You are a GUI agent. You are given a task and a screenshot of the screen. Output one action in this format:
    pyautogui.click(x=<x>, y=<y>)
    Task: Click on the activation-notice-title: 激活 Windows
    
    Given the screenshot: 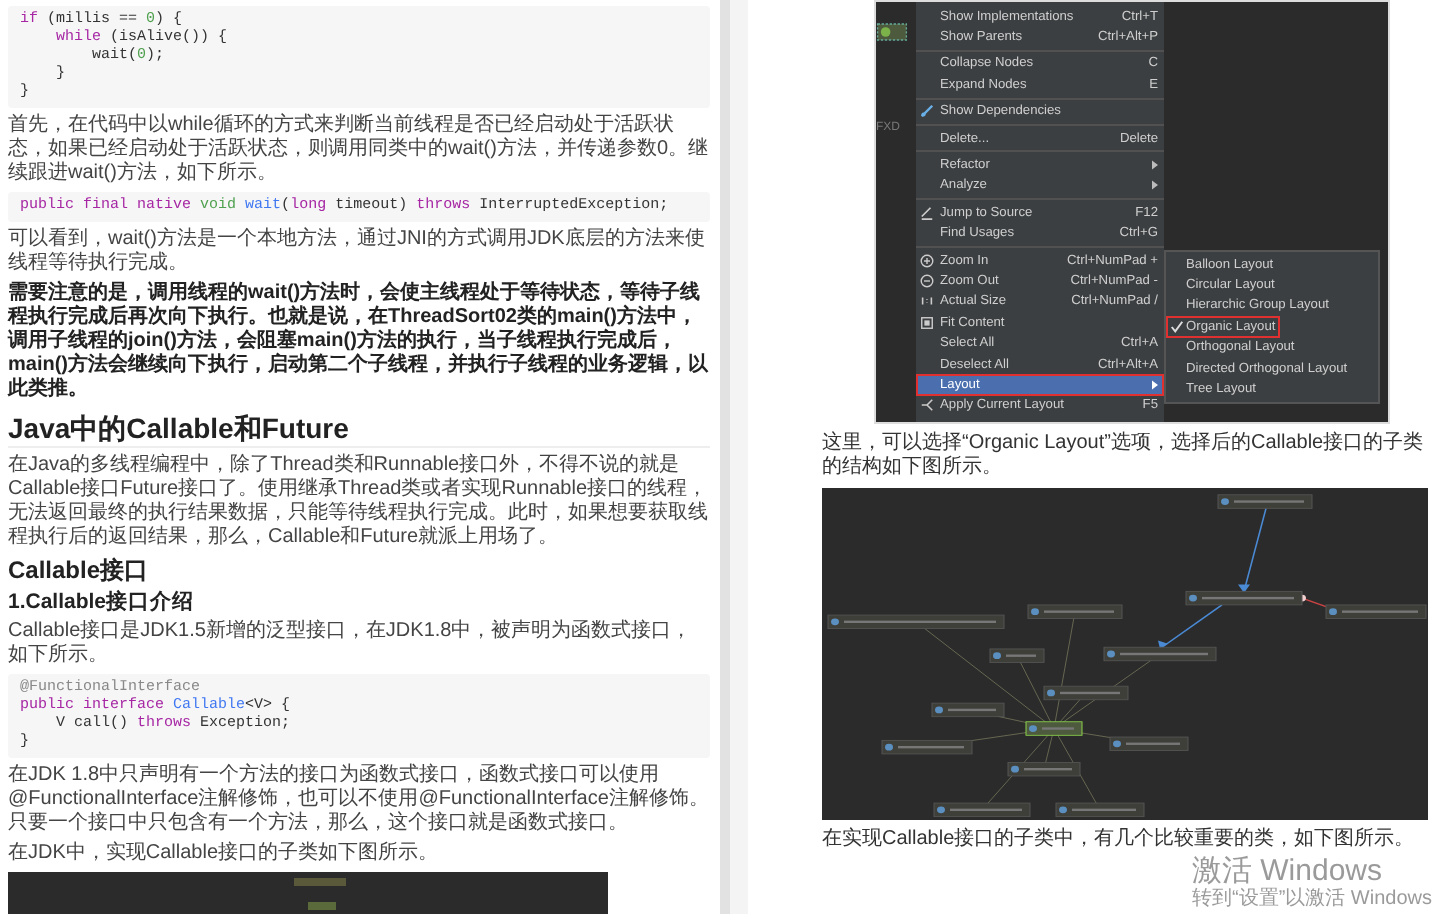 What is the action you would take?
    pyautogui.click(x=1287, y=871)
    